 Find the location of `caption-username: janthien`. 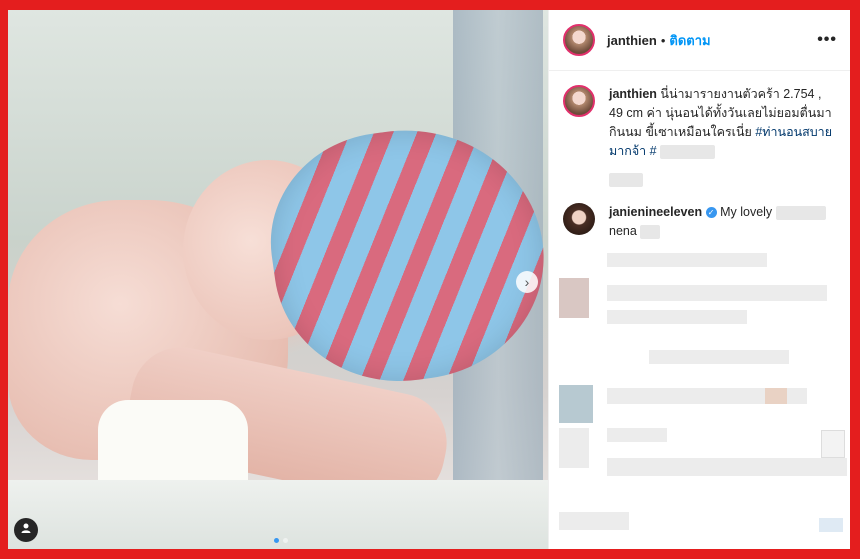

caption-username: janthien is located at coordinates (633, 94).